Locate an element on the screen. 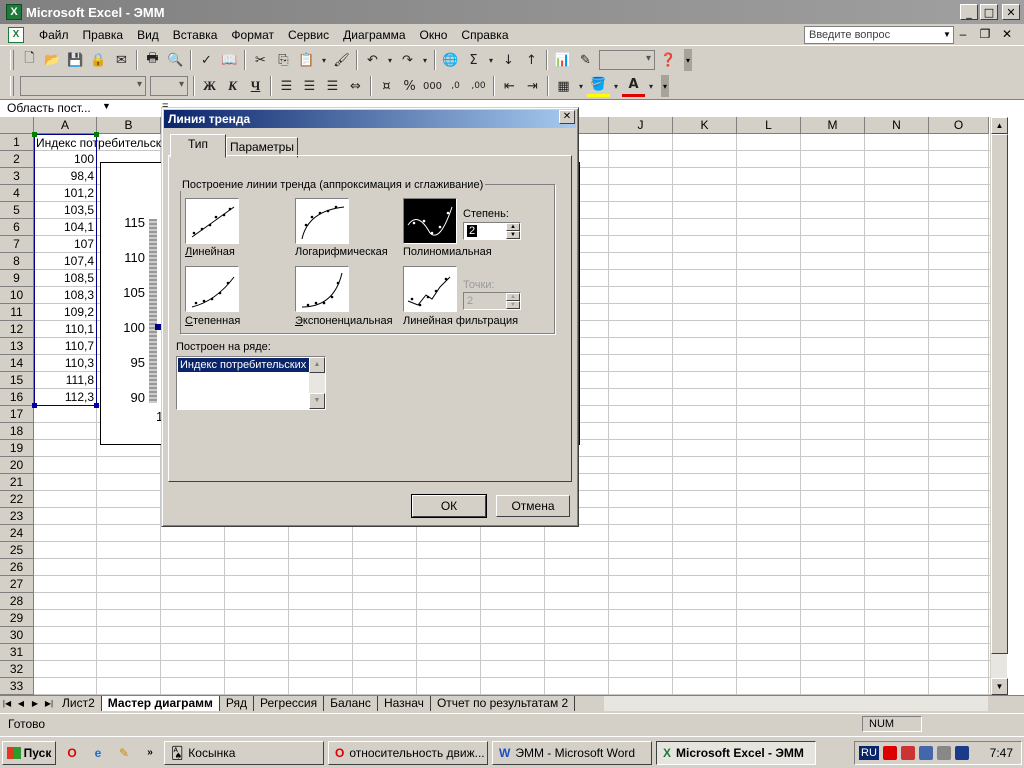 The height and width of the screenshot is (768, 1024). paste-icon: 📋 is located at coordinates (306, 60).